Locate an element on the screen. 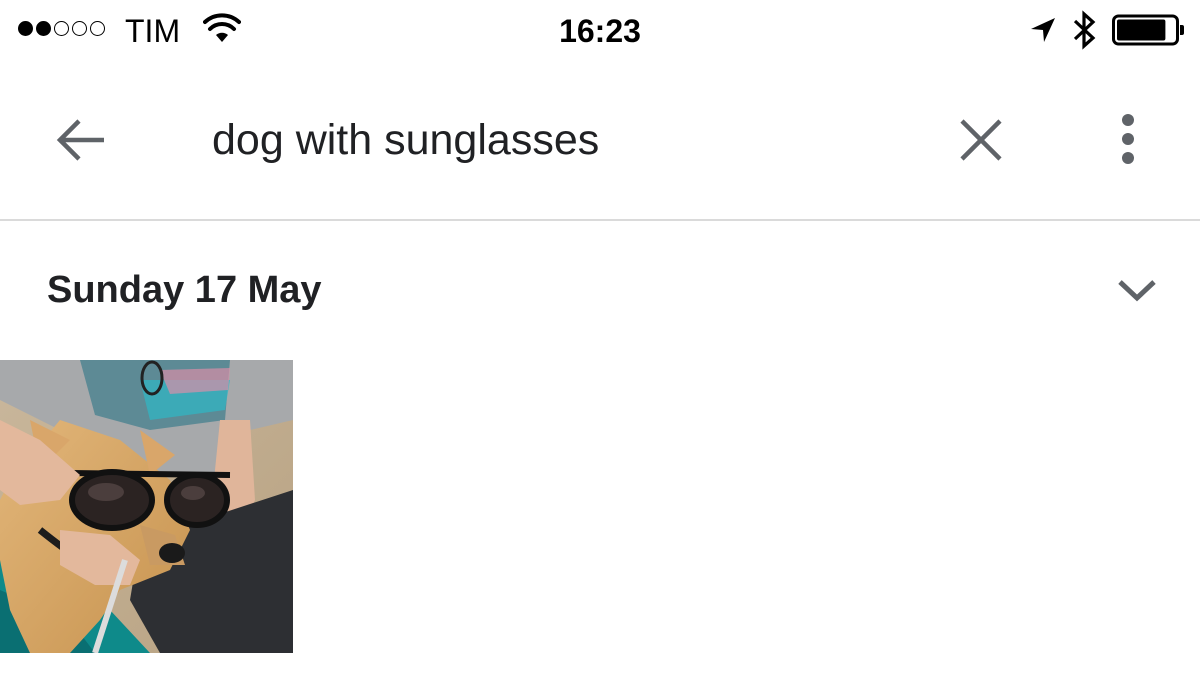  date-group-header: Sunday 17 May is located at coordinates (184, 290).